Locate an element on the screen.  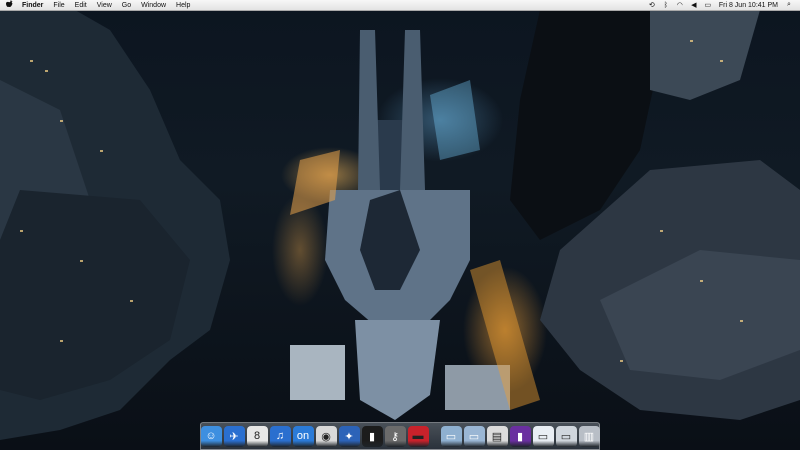
network-stack-icon: ▭ is located at coordinates (566, 436).